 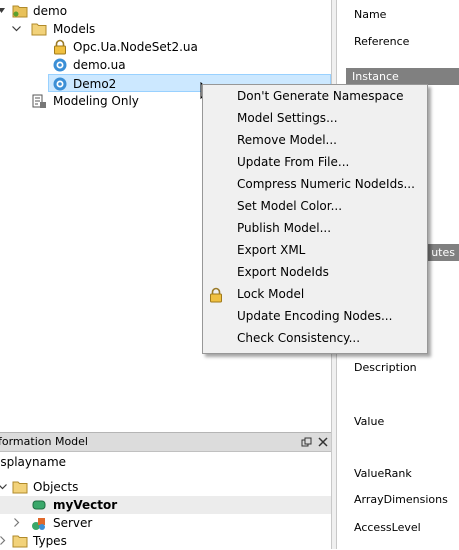 What do you see at coordinates (165, 505) in the screenshot?
I see `tree-node-myvector: myVector` at bounding box center [165, 505].